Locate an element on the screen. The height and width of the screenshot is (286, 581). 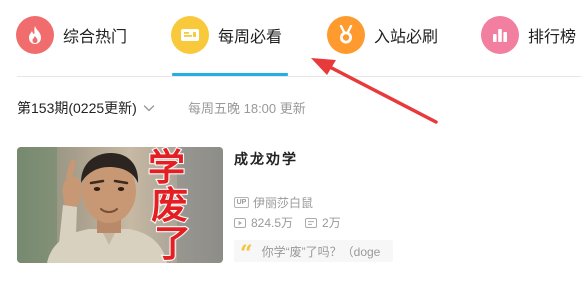
ticket-icon is located at coordinates (190, 35).